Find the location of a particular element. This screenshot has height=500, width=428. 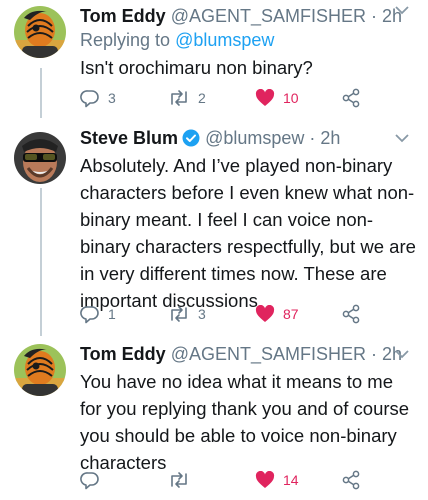

replying-to: Replying to @blumspew is located at coordinates (249, 40).